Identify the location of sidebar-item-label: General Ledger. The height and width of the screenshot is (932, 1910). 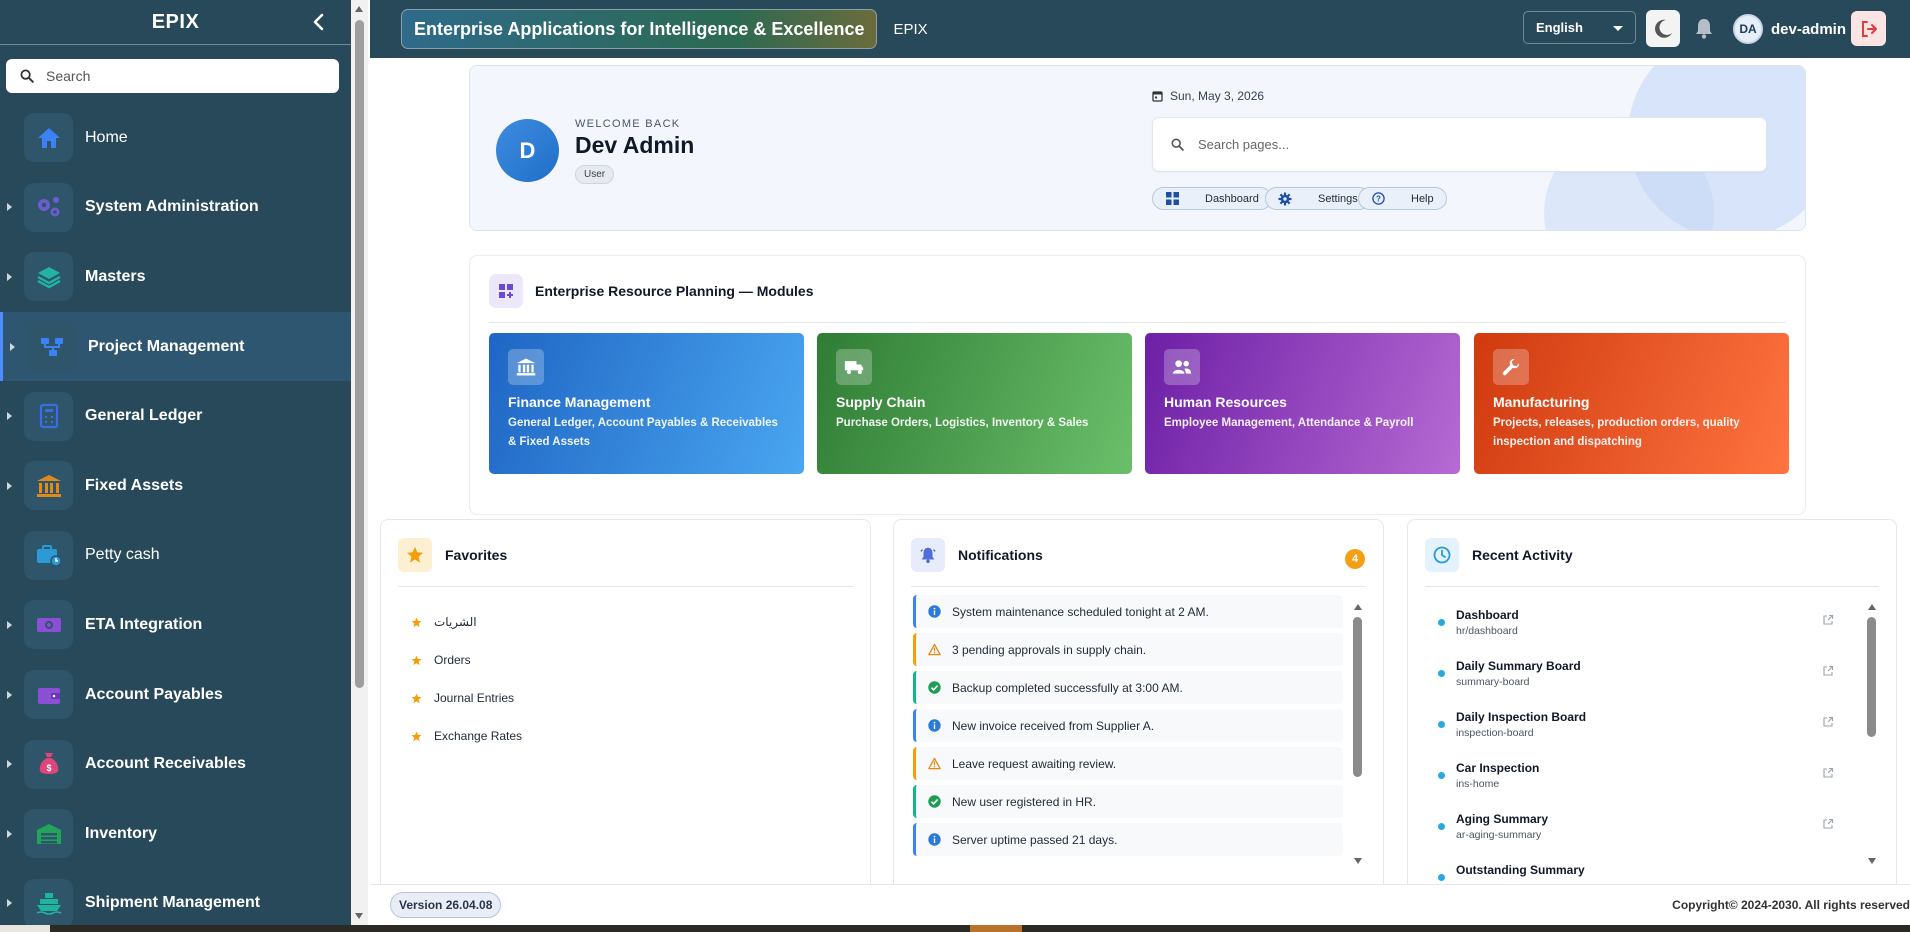
(144, 416).